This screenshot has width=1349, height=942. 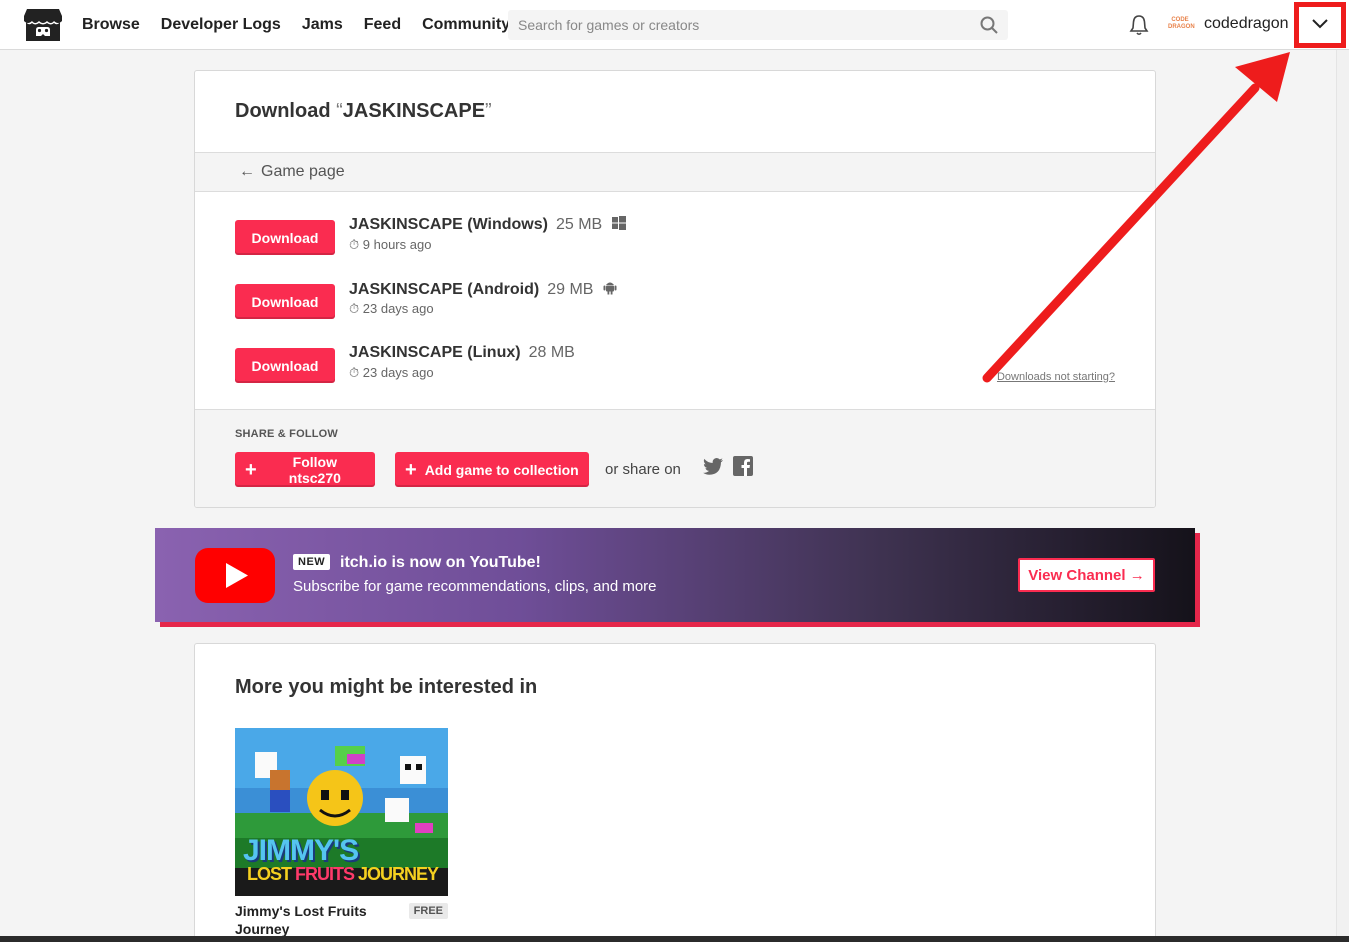 I want to click on thumb-word-lost: LOST, so click(x=271, y=874).